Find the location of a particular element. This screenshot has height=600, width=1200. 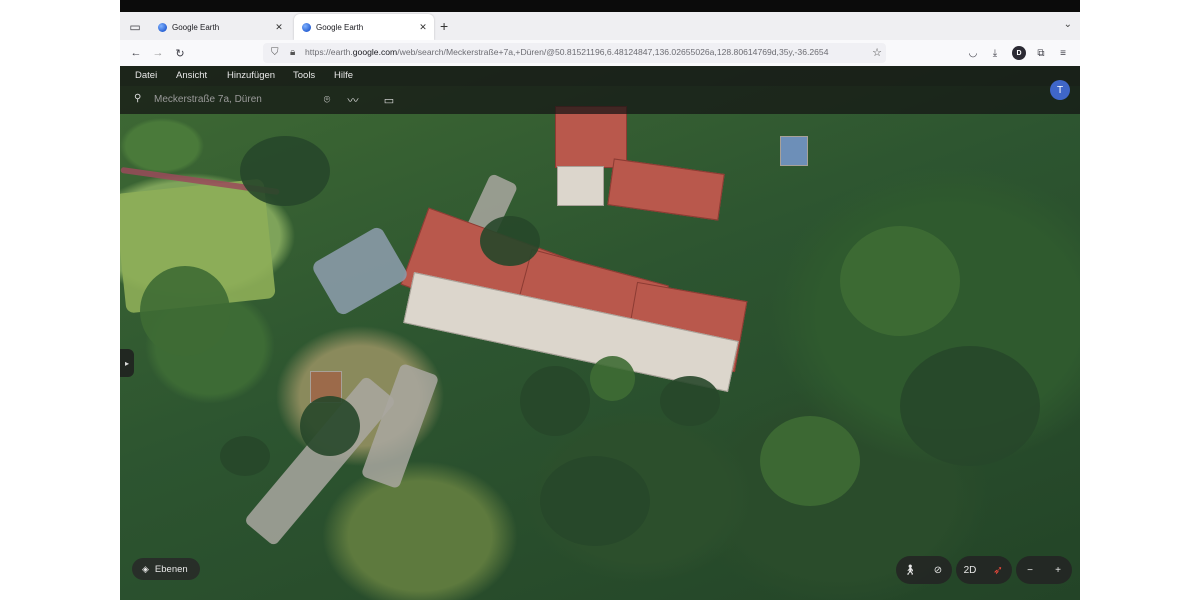

search-input: Meckerstraße 7a, Düren is located at coordinates (208, 99).